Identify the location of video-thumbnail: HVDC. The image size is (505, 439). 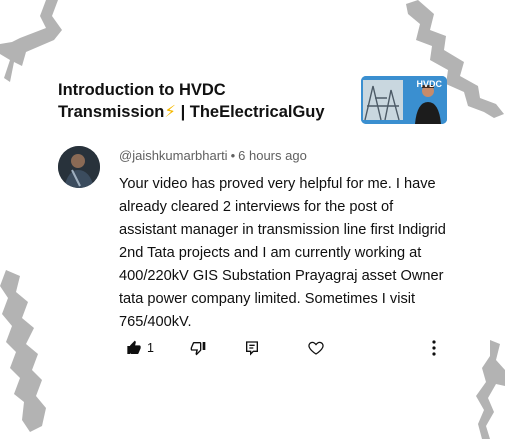
(404, 100).